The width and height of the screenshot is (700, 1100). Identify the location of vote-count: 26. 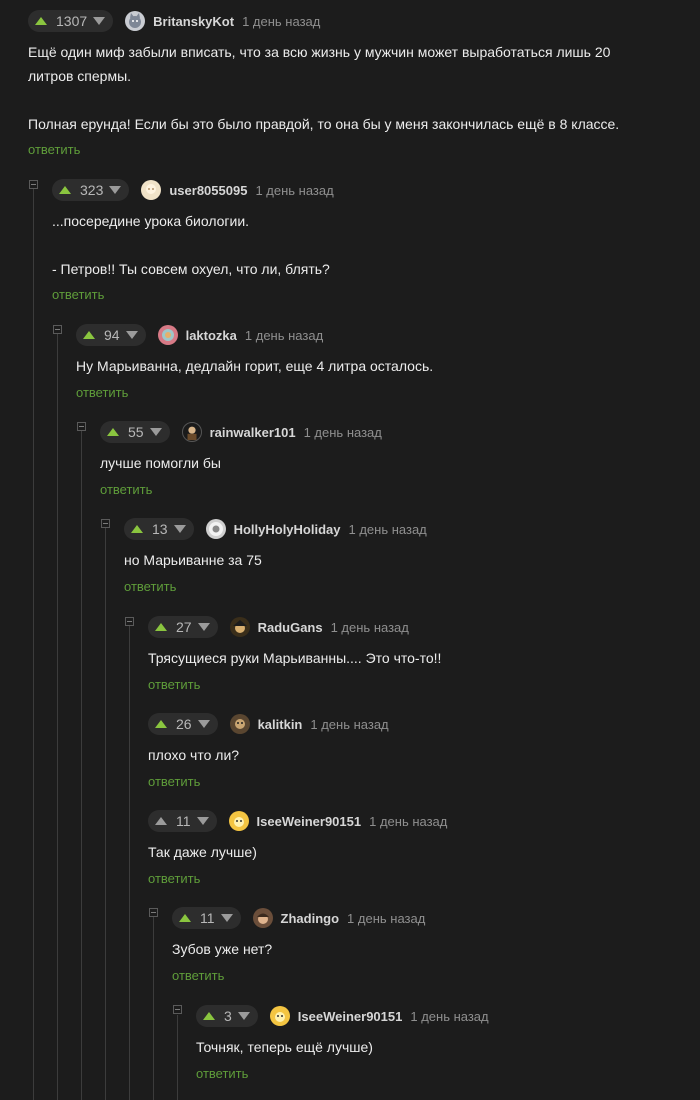
(184, 724).